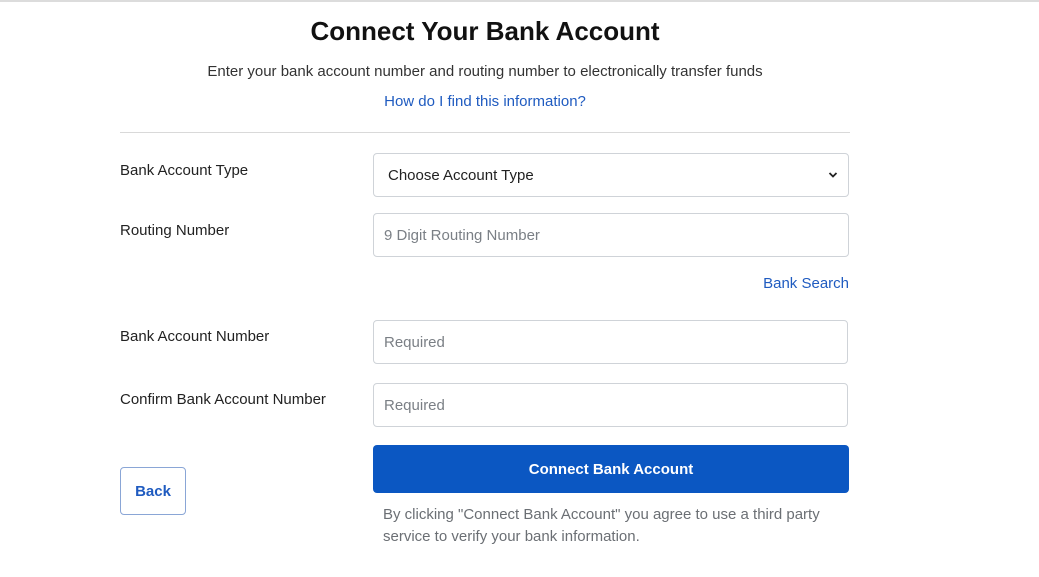 The width and height of the screenshot is (1039, 577). I want to click on account-type-select-box: Choose Account Type, so click(611, 175).